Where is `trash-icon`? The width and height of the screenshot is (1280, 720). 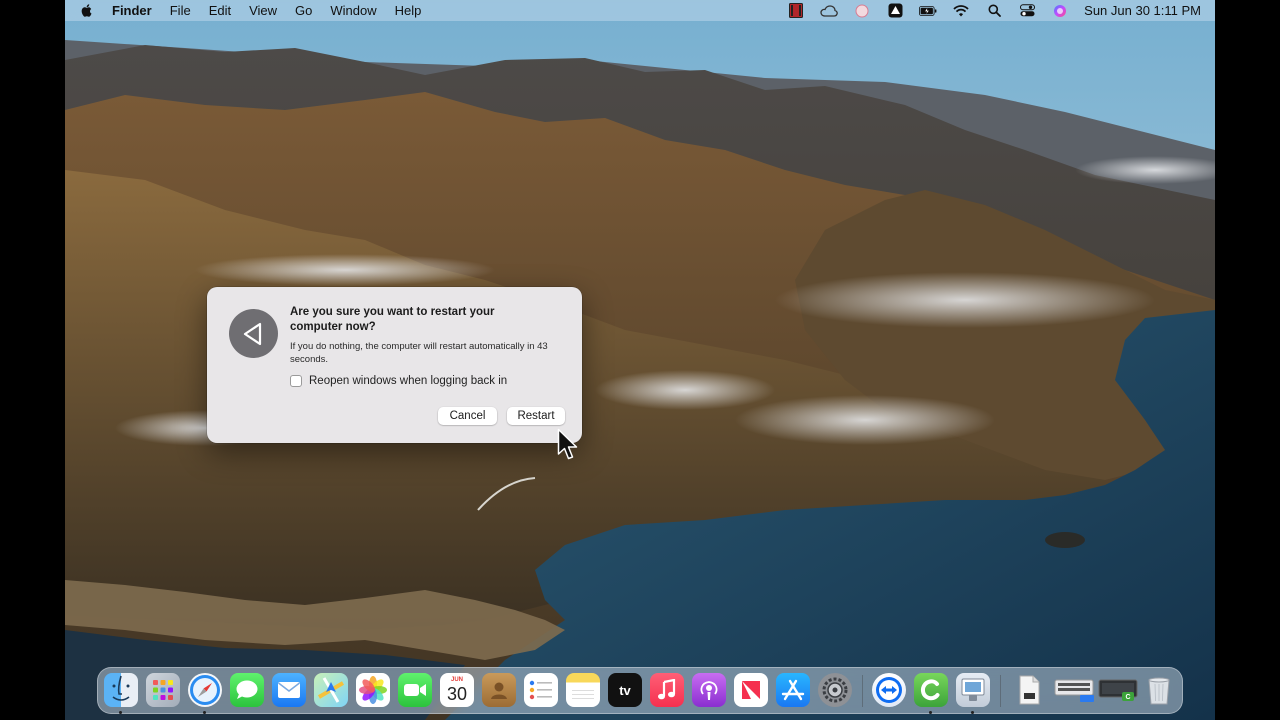
trash-icon is located at coordinates (1159, 690).